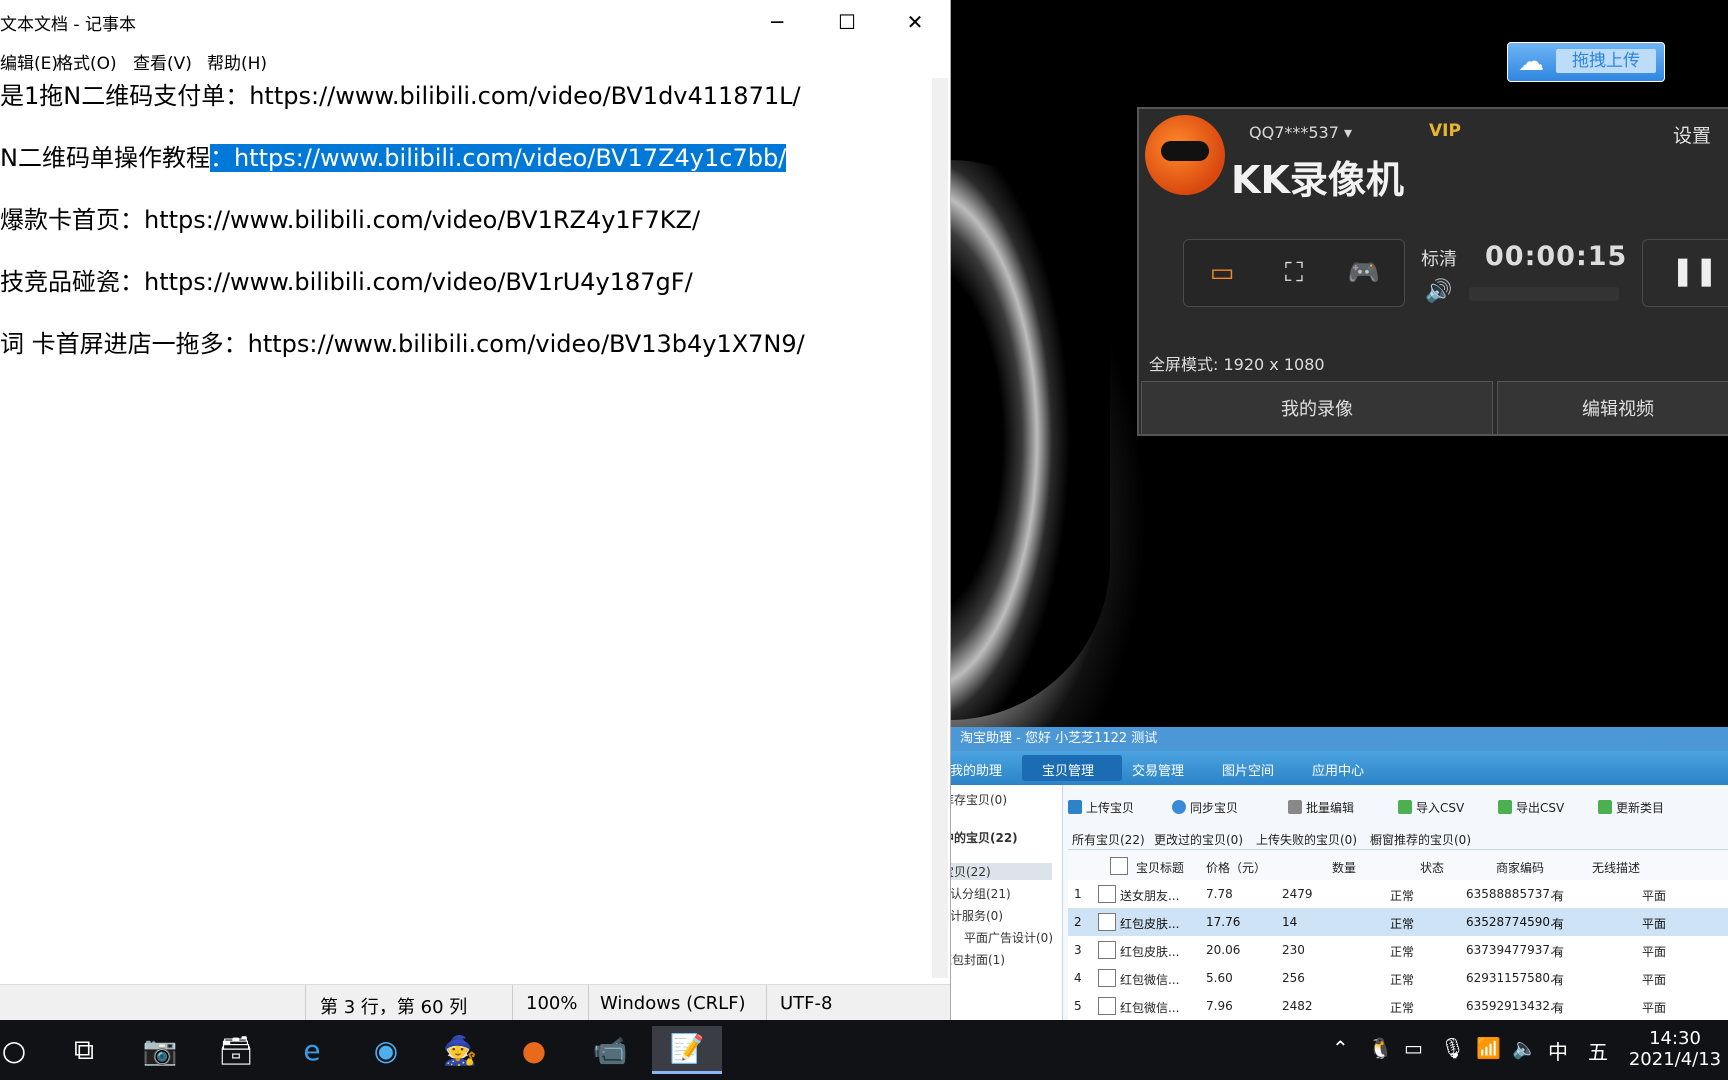 The width and height of the screenshot is (1728, 1080). What do you see at coordinates (86, 61) in the screenshot?
I see `menu-format: 格式(O)` at bounding box center [86, 61].